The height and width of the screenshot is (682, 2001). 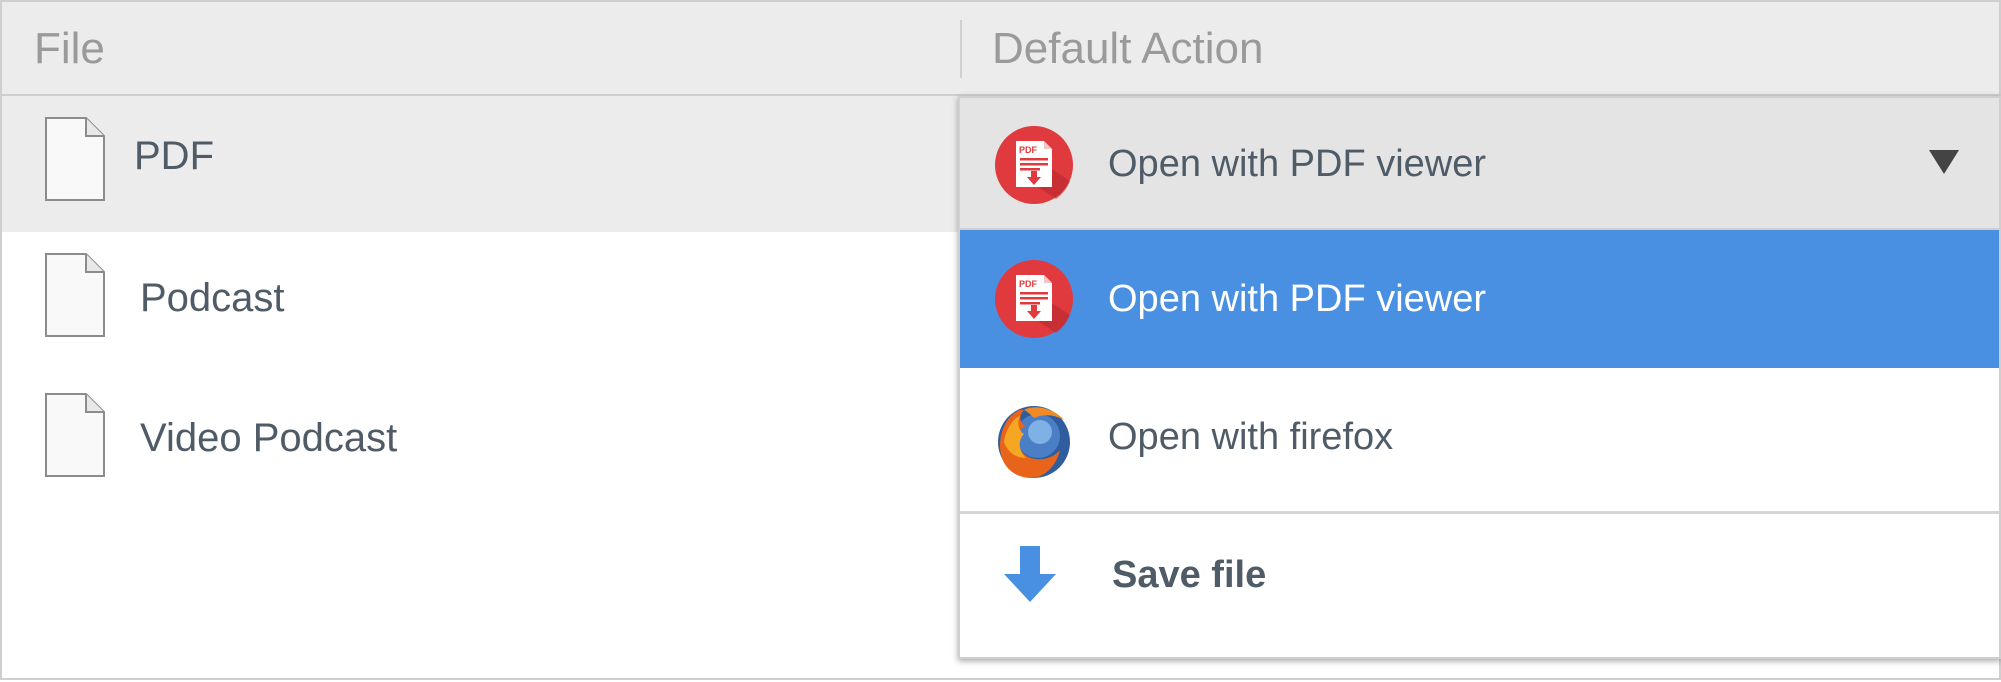 What do you see at coordinates (174, 156) in the screenshot?
I see `row-label: PDF` at bounding box center [174, 156].